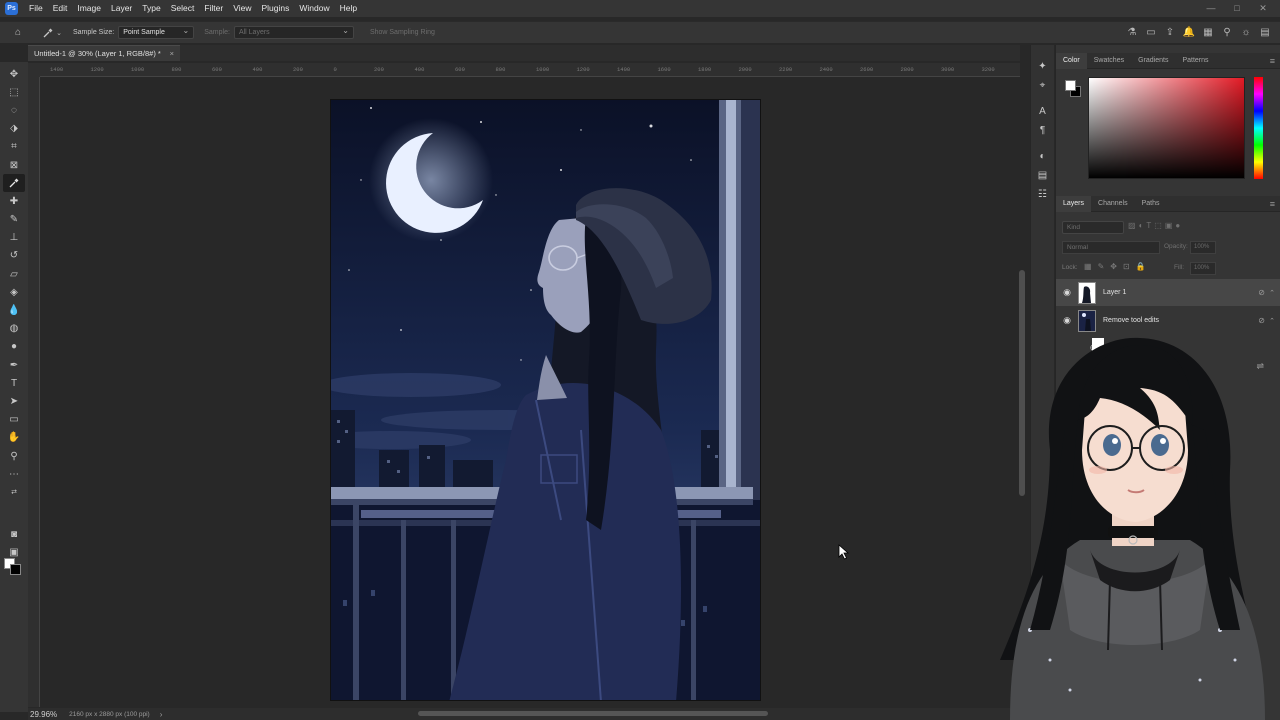 This screenshot has height=720, width=1280. What do you see at coordinates (1170, 32) in the screenshot?
I see `share-icon: ⇪` at bounding box center [1170, 32].